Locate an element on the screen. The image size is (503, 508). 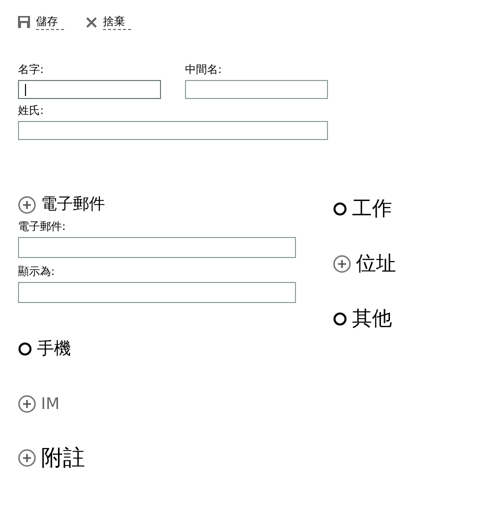
section-header: 工作 is located at coordinates (364, 208).